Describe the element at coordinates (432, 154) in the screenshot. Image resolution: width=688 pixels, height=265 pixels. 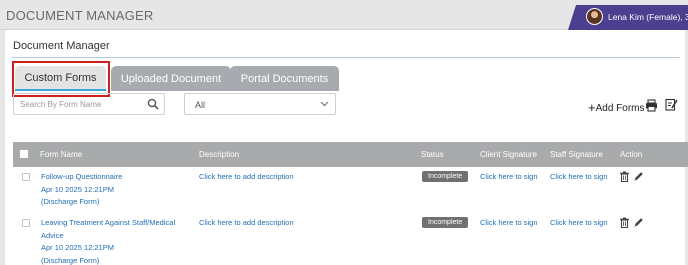
I see `column-status: Status` at that location.